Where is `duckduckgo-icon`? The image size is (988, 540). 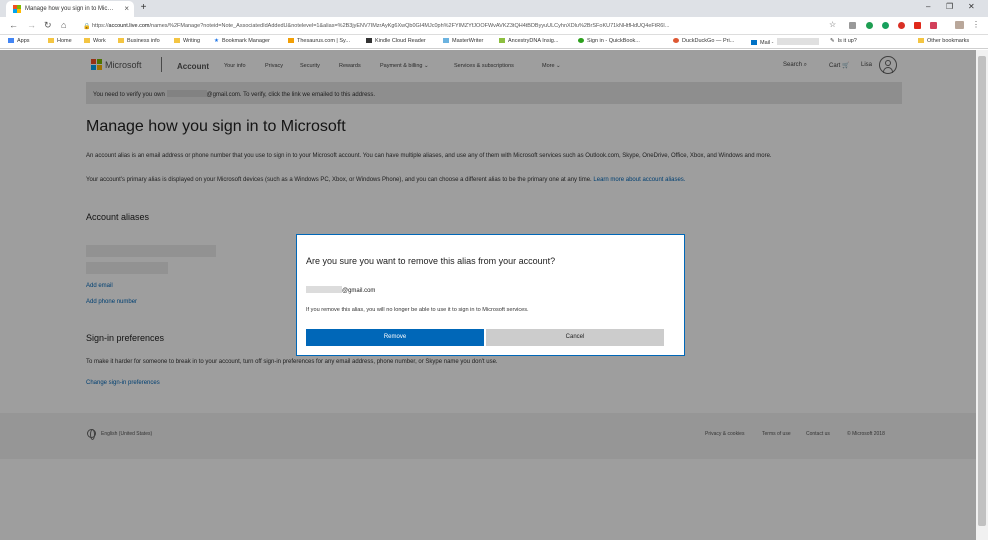
duckduckgo-icon is located at coordinates (676, 40).